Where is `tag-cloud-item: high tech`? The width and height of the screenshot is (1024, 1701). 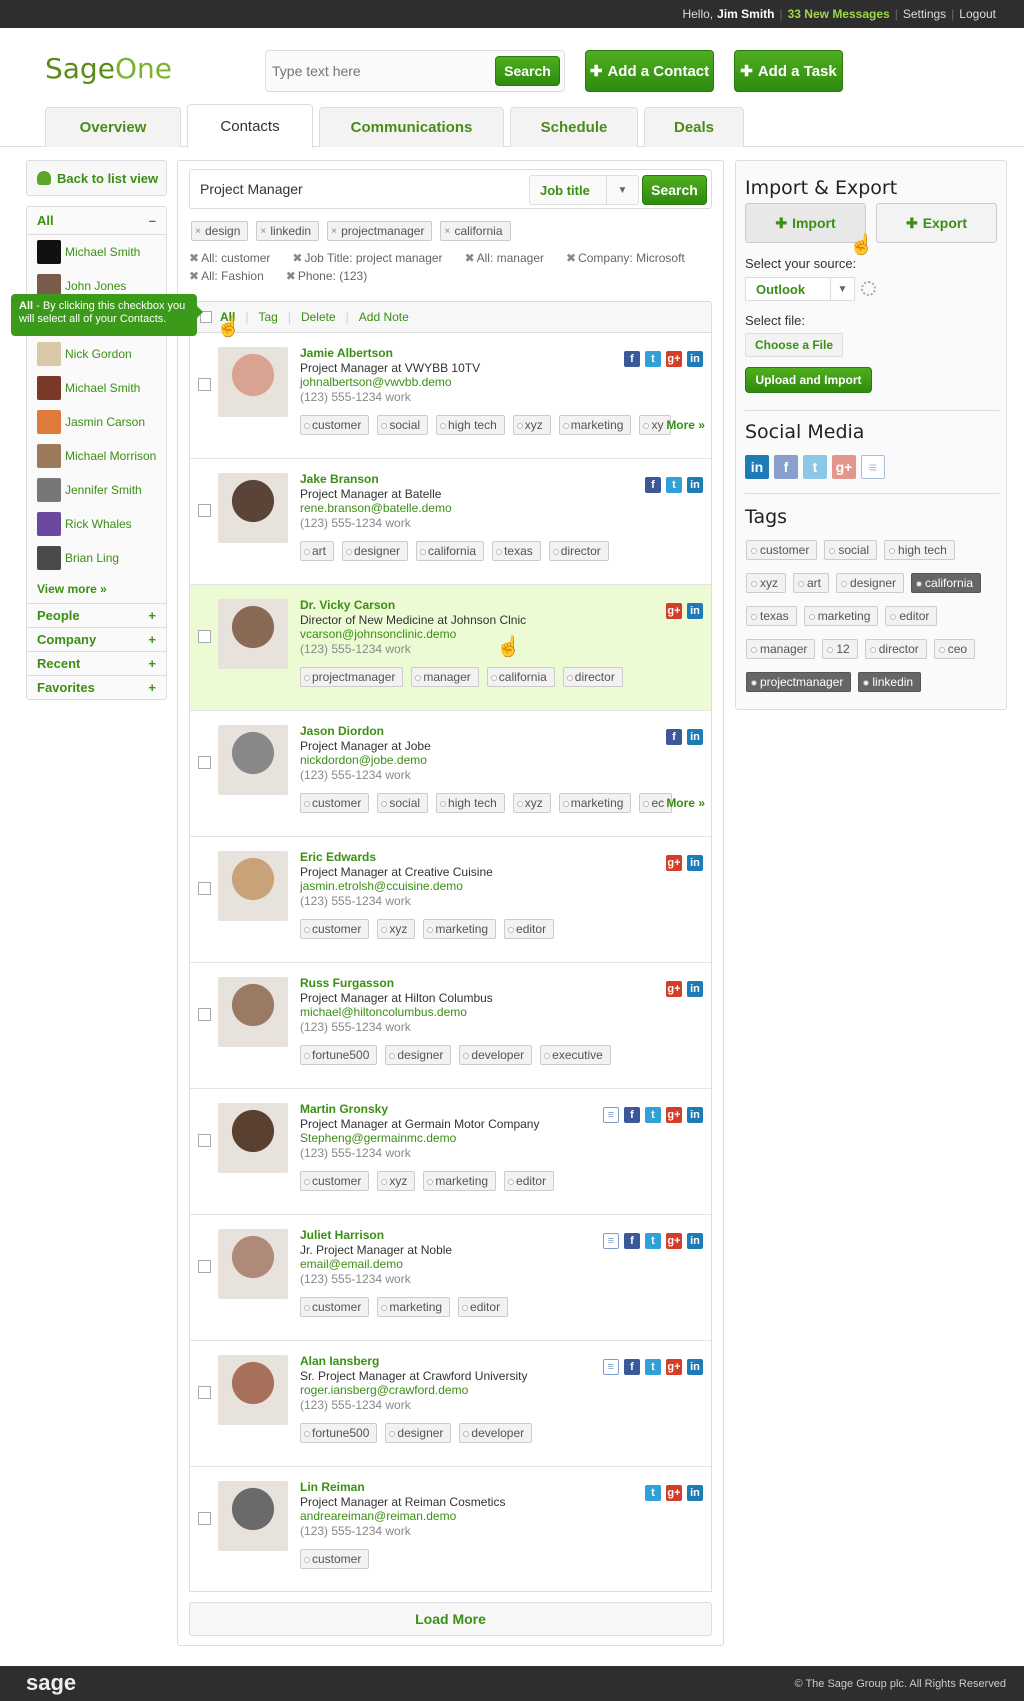 tag-cloud-item: high tech is located at coordinates (919, 550).